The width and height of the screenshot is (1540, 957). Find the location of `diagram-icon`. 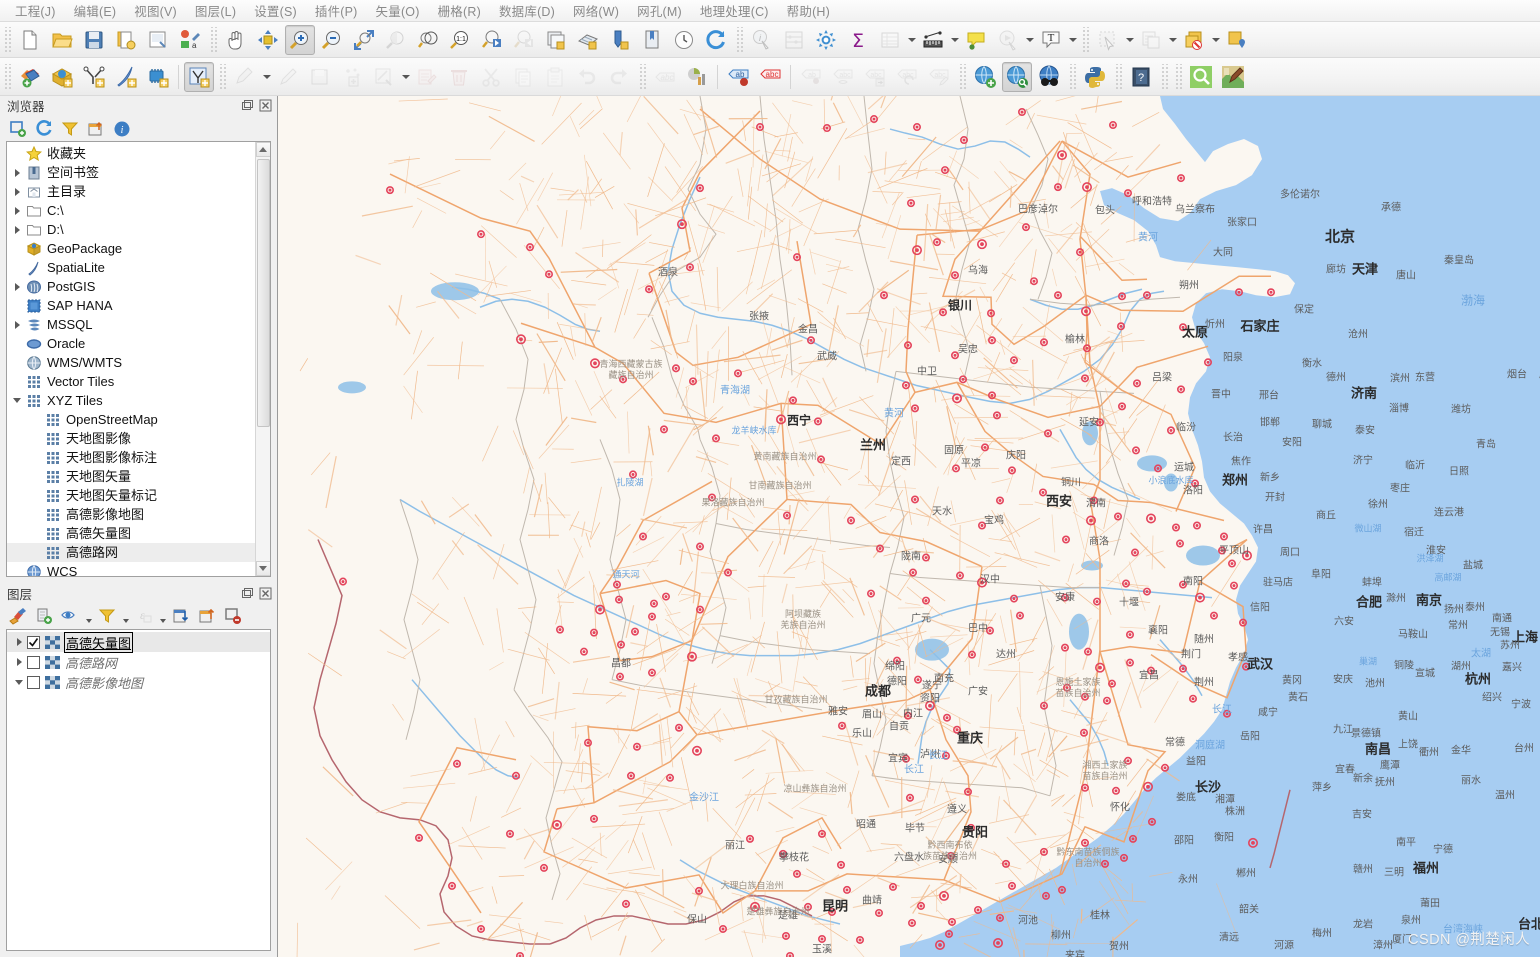

diagram-icon is located at coordinates (697, 77).